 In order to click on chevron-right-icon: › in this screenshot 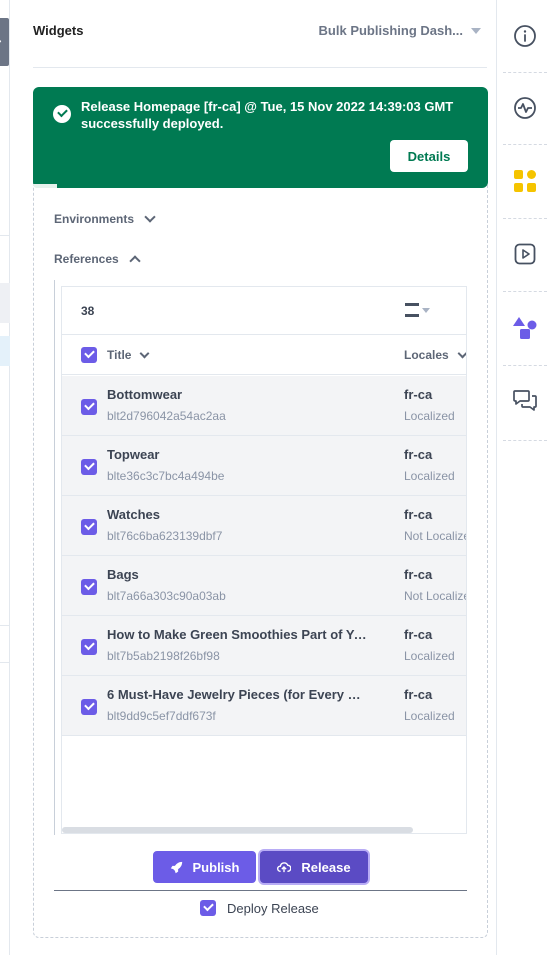, I will do `click(1, 40)`.